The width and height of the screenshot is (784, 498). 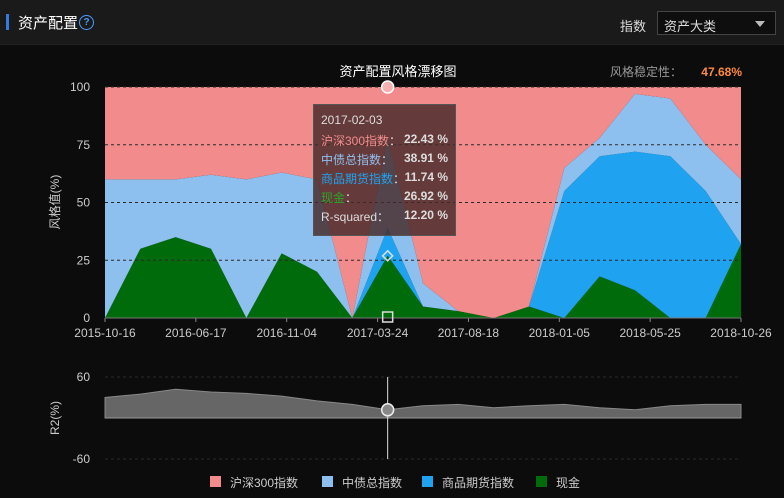 What do you see at coordinates (361, 141) in the screenshot?
I see `tooltip-row-name: 沪深300指数：` at bounding box center [361, 141].